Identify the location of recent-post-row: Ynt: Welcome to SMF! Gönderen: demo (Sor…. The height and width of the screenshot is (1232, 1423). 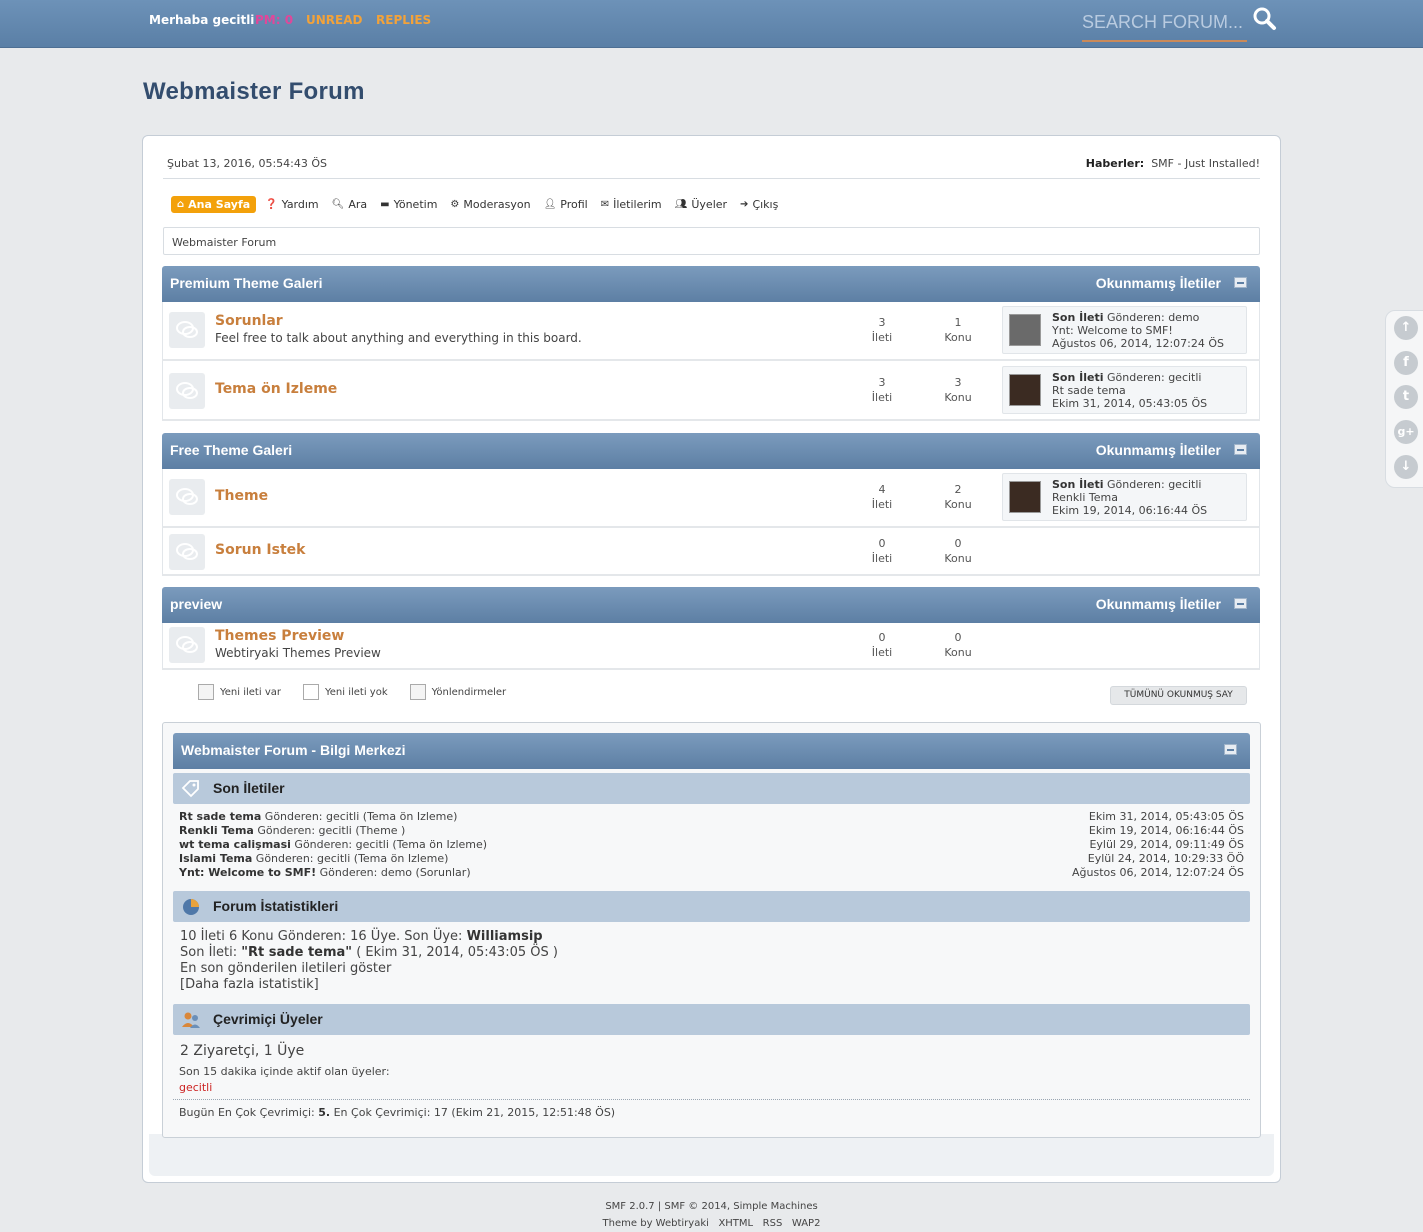
(711, 873).